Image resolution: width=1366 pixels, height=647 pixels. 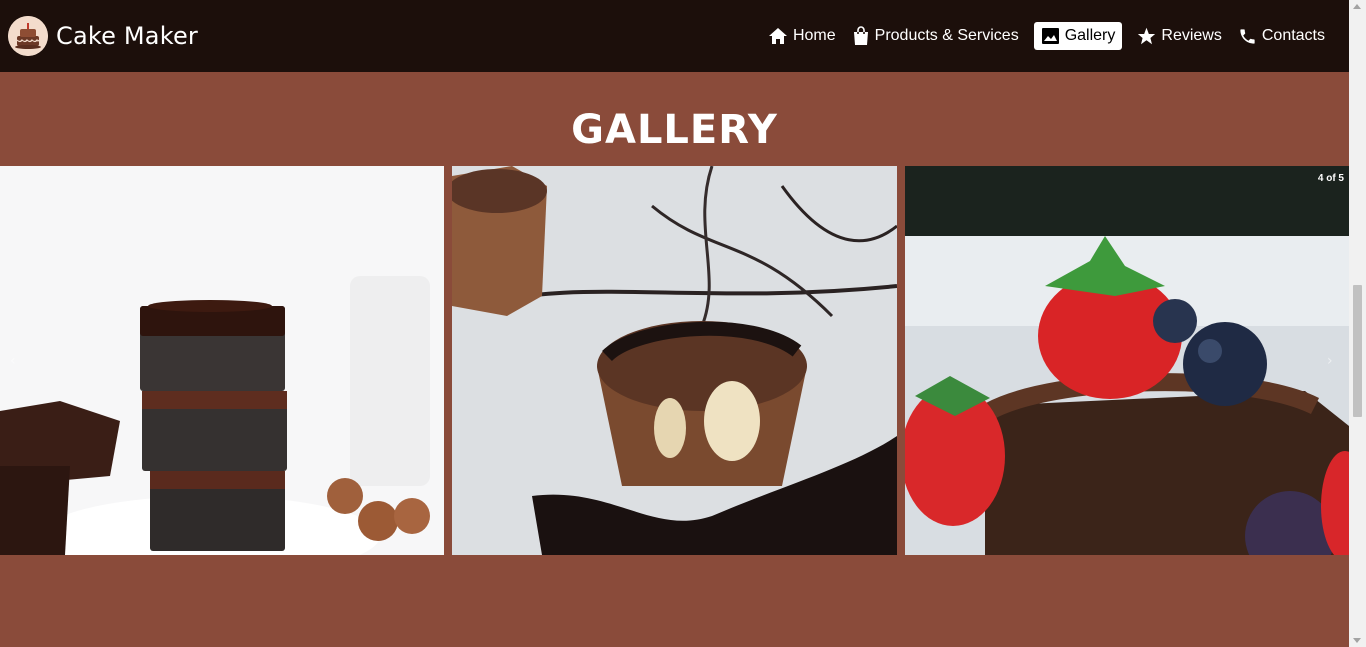 I want to click on star-icon, so click(x=1147, y=36).